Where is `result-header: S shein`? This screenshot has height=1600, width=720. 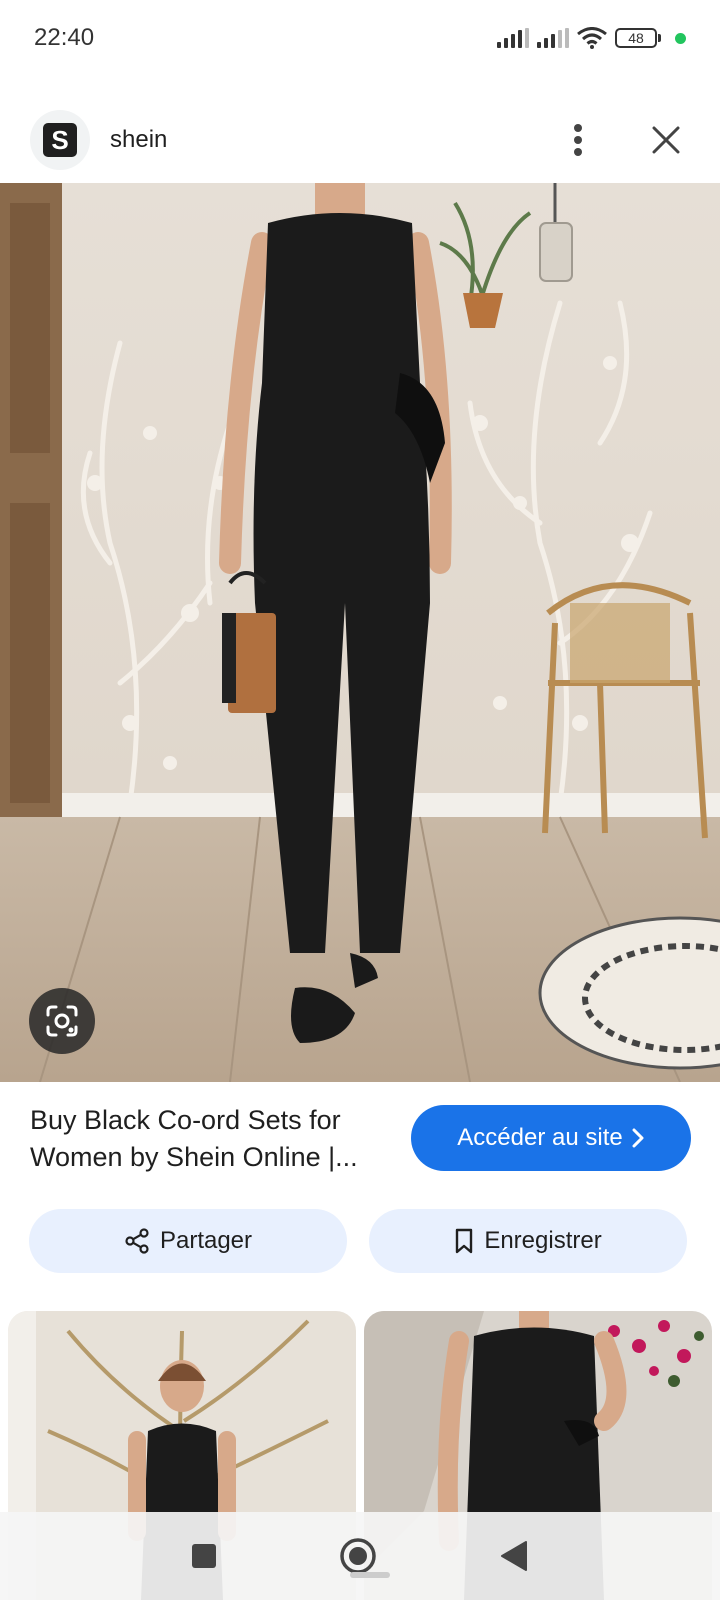 result-header: S shein is located at coordinates (360, 140).